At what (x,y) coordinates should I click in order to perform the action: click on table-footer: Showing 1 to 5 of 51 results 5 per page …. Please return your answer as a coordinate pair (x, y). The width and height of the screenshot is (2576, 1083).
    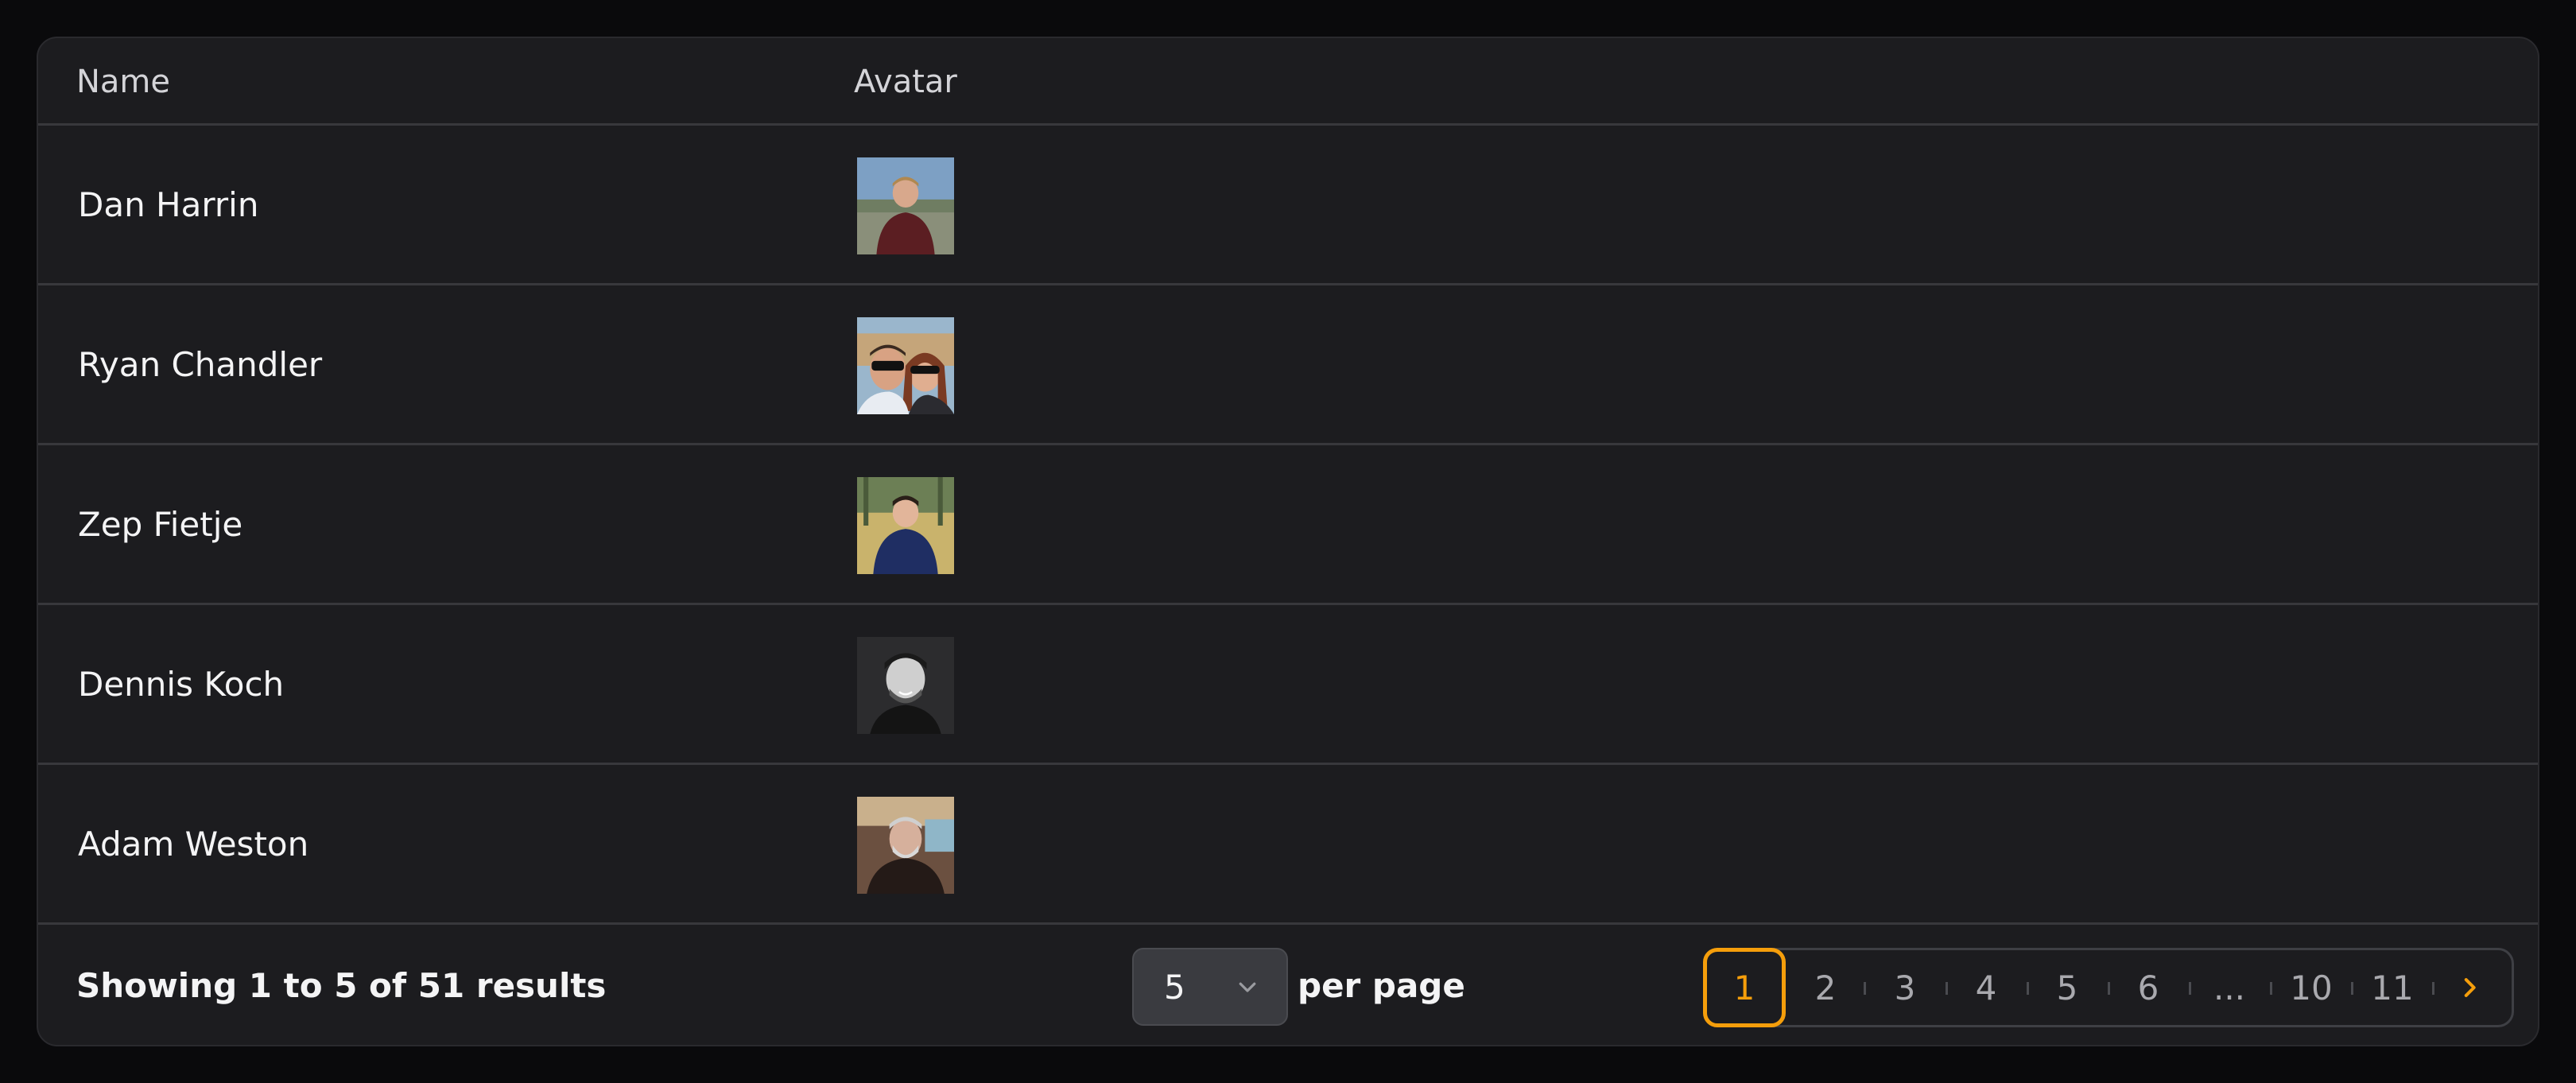
    Looking at the image, I should click on (1288, 984).